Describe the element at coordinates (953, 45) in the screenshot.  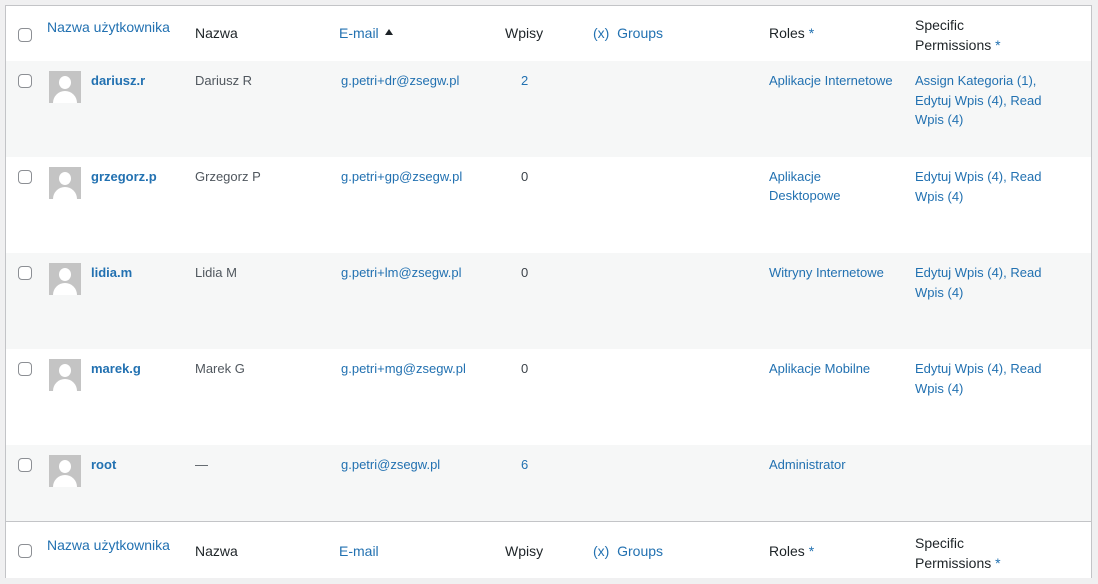
I see `column-specific-line2: Permissions` at that location.